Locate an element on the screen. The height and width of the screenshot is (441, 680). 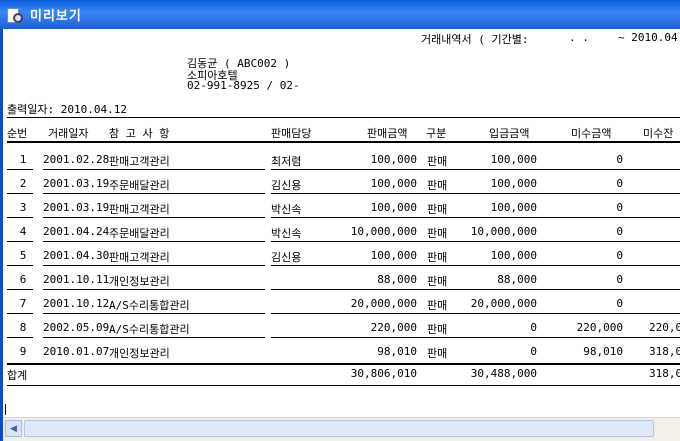
row-no: 6 is located at coordinates (23, 279).